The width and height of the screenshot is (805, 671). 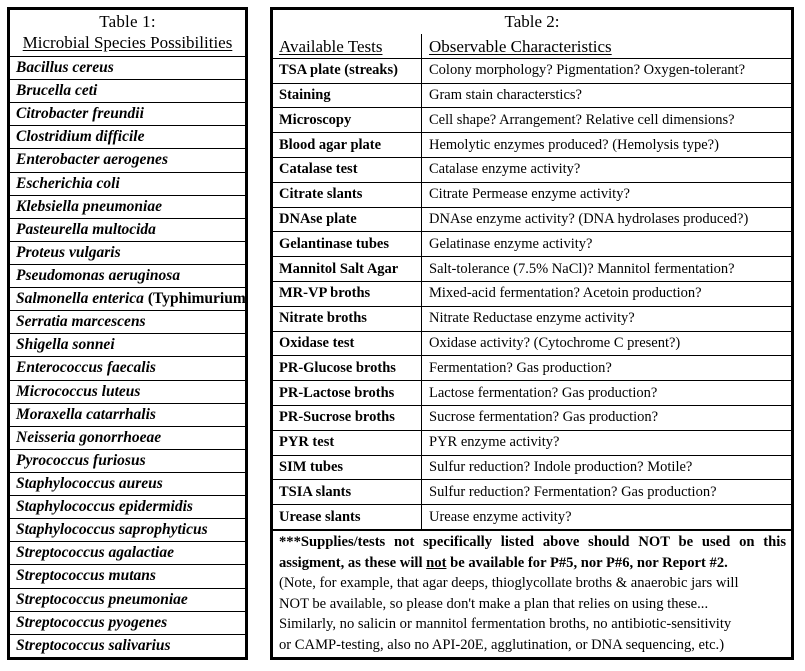 I want to click on table-row: Streptococcus pneumoniae, so click(x=127, y=599).